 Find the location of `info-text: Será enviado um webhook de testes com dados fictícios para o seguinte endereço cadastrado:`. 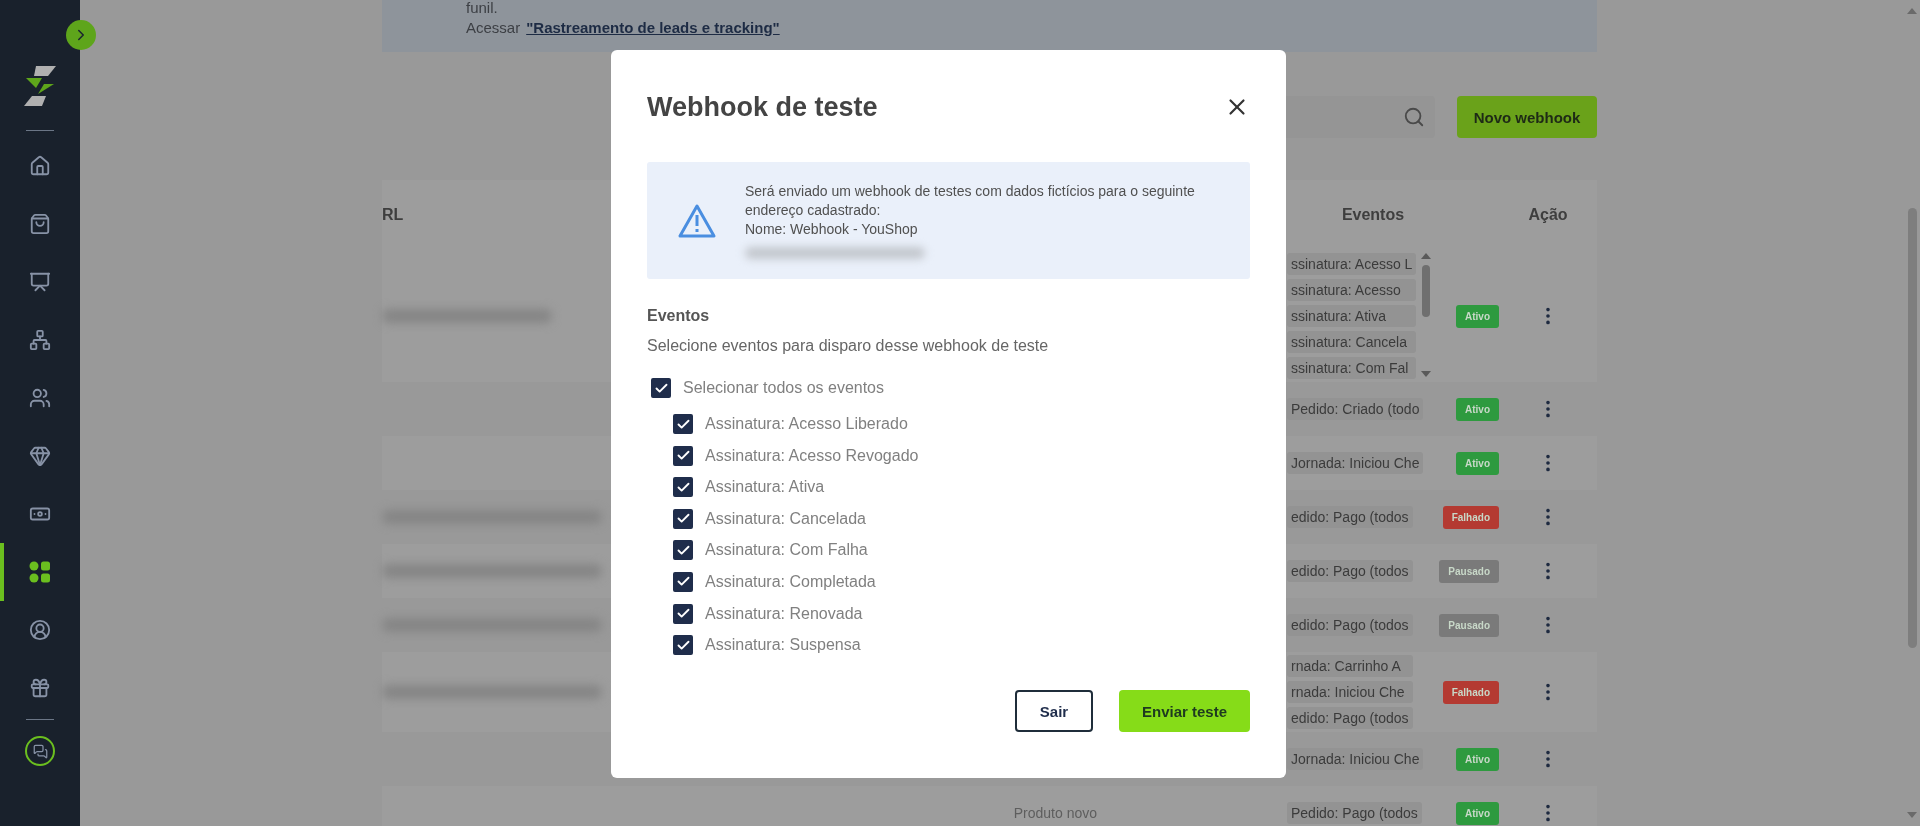

info-text: Será enviado um webhook de testes com dados fictícios para o seguinte endereço cadastrado: is located at coordinates (970, 201).